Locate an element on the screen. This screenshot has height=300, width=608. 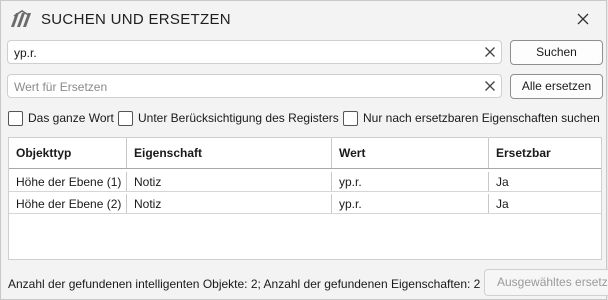
option-label: Das ganze Wort is located at coordinates (71, 118).